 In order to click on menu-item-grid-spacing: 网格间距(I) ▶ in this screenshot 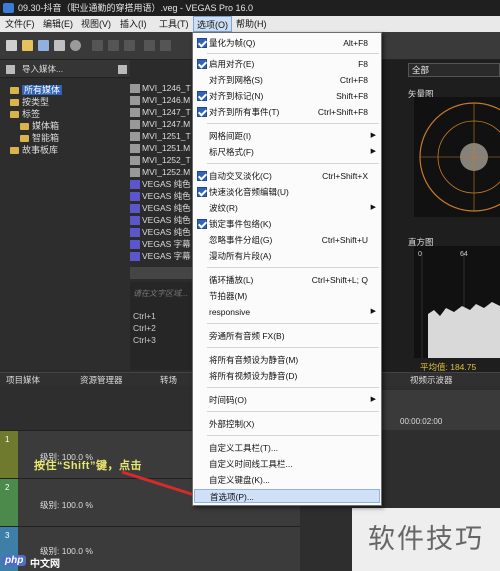, I will do `click(287, 136)`.